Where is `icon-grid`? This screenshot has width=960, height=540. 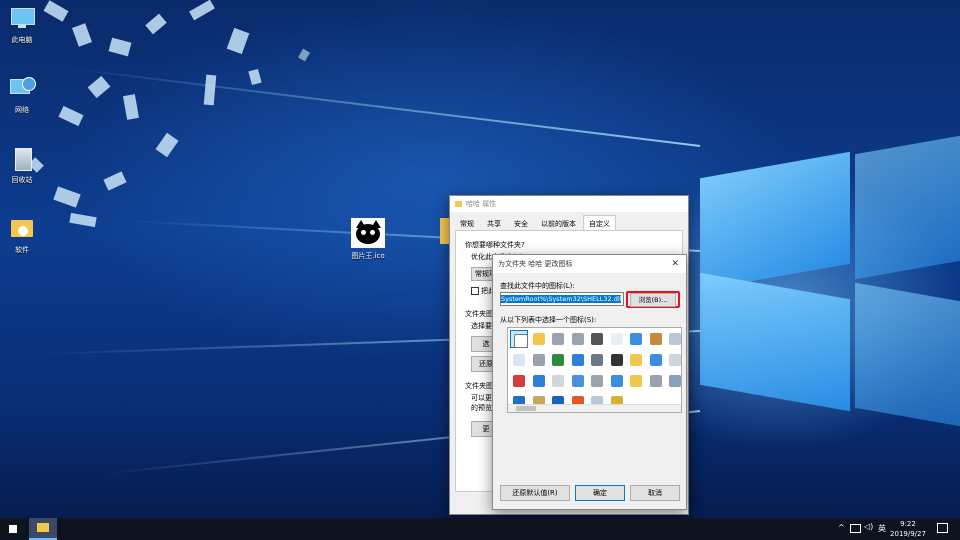 icon-grid is located at coordinates (594, 370).